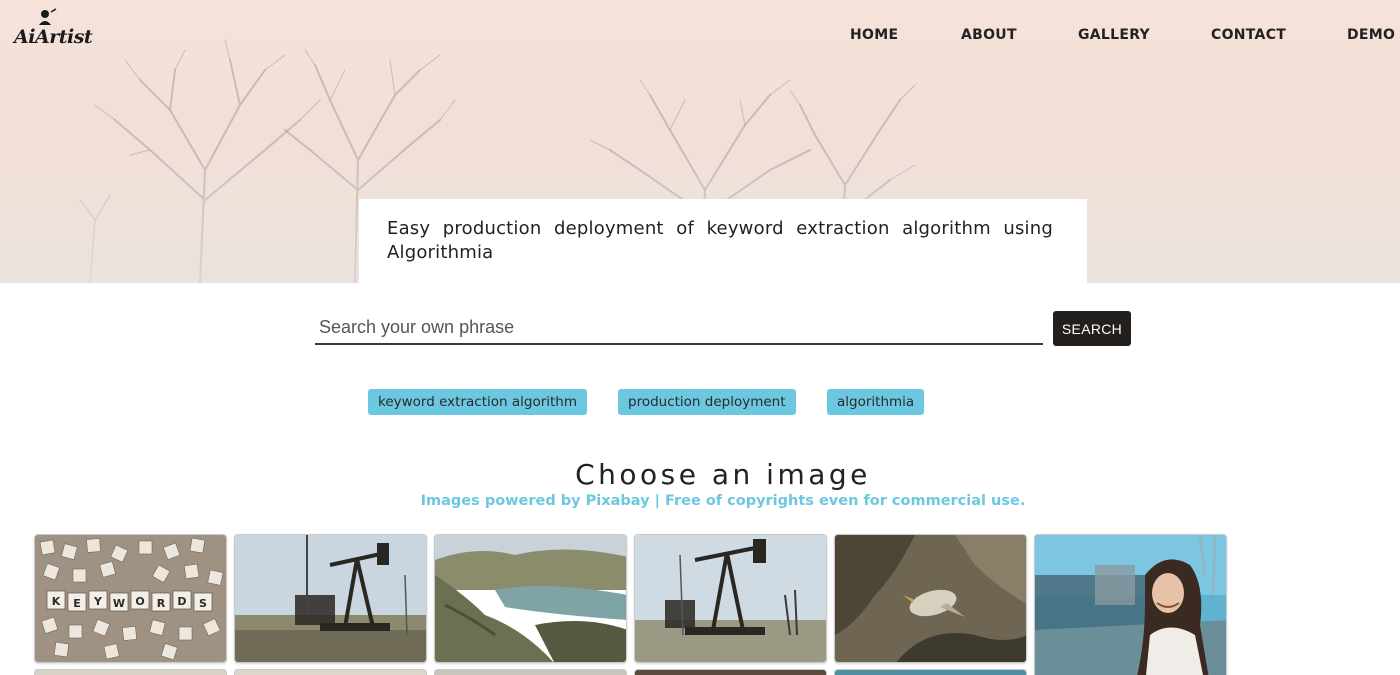  What do you see at coordinates (478, 402) in the screenshot?
I see `tag-keyword-extraction-algorithm: keyword extraction algorithm` at bounding box center [478, 402].